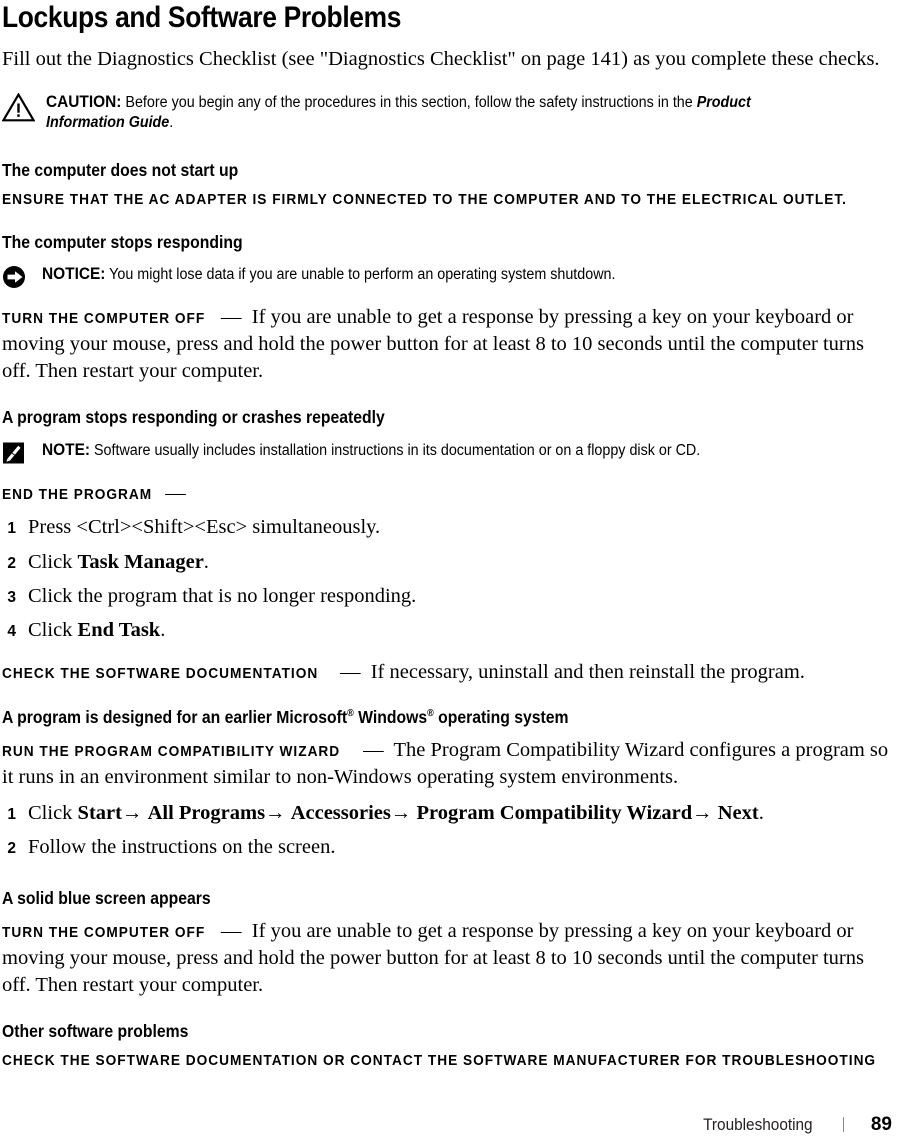 This screenshot has width=900, height=1144. I want to click on note-lead: NOTE:, so click(66, 449).